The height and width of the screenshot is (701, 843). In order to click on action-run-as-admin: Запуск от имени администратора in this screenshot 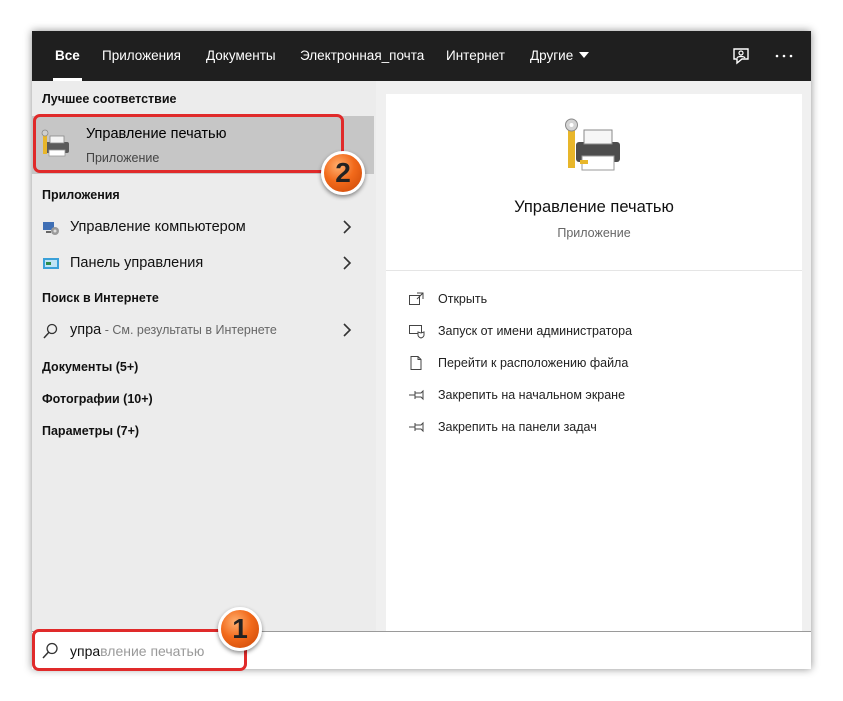, I will do `click(598, 332)`.